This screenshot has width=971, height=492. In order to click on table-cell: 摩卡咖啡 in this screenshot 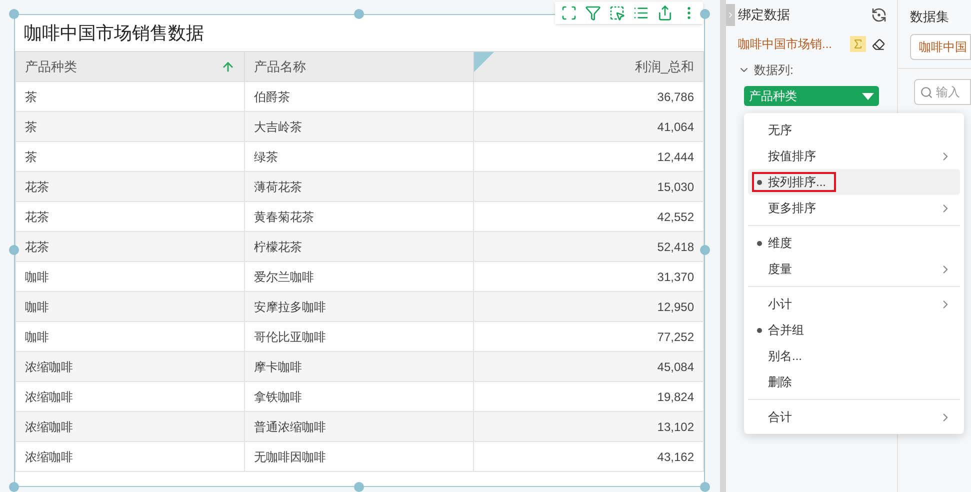, I will do `click(359, 366)`.